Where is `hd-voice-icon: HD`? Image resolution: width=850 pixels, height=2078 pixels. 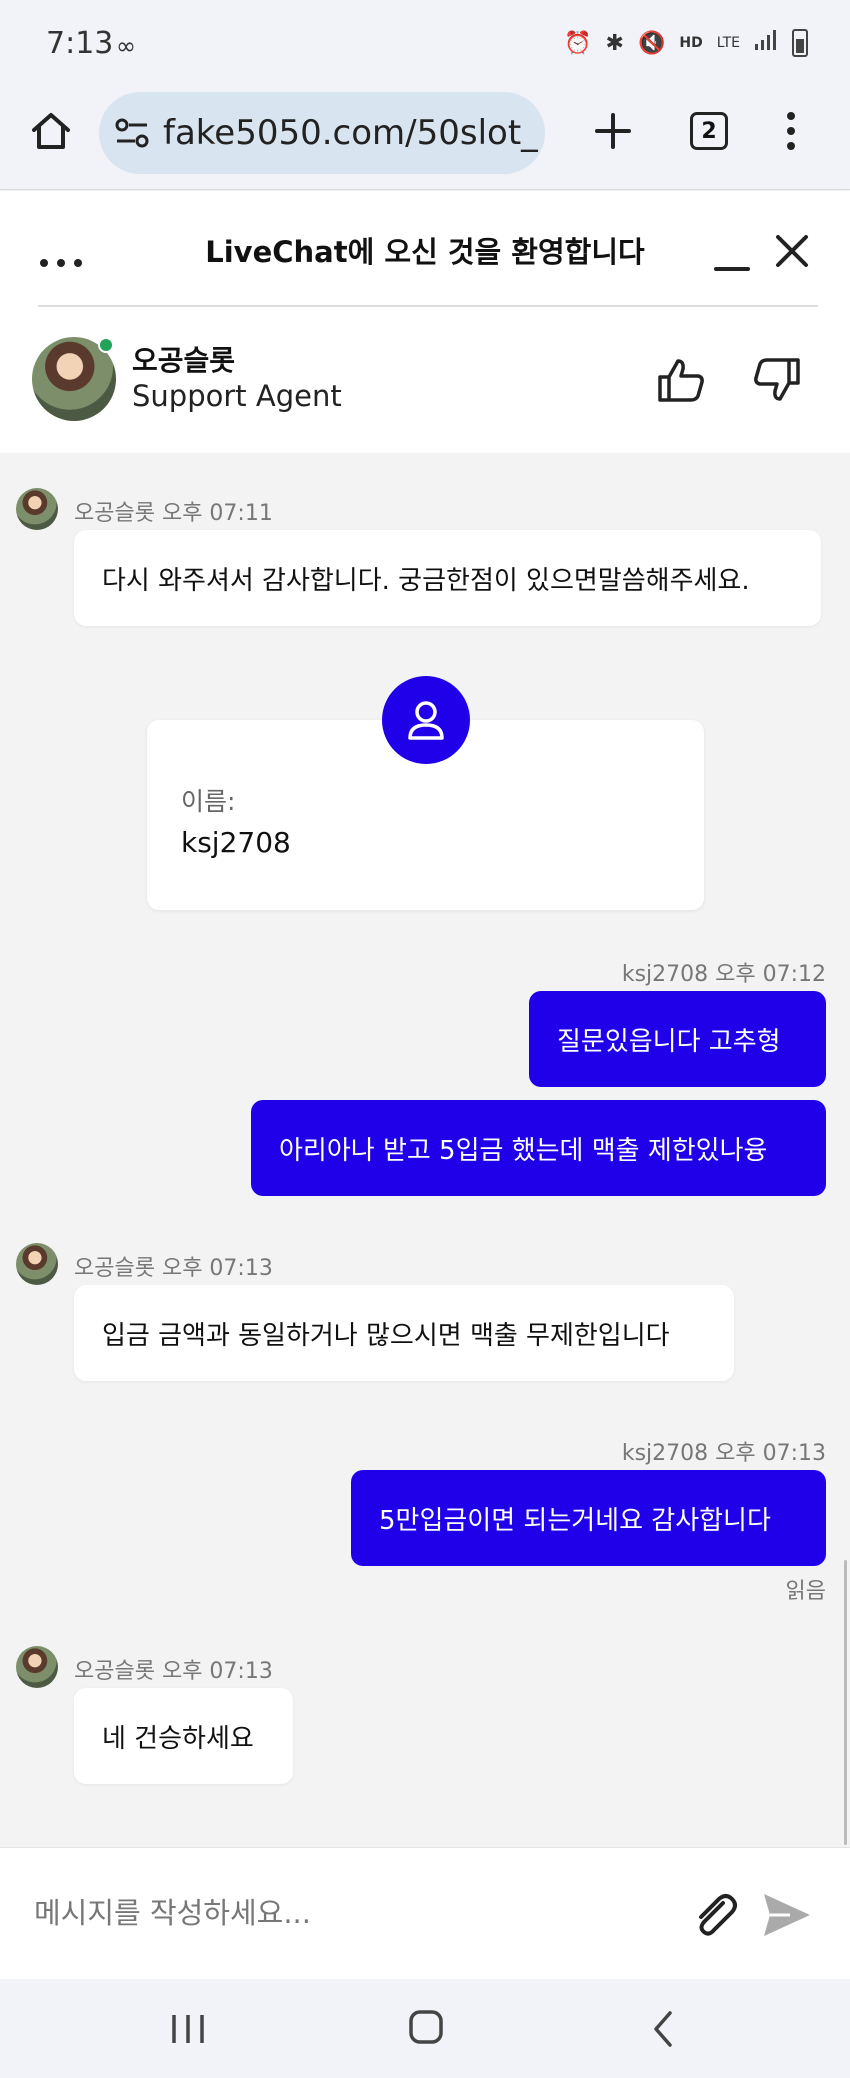 hd-voice-icon: HD is located at coordinates (691, 43).